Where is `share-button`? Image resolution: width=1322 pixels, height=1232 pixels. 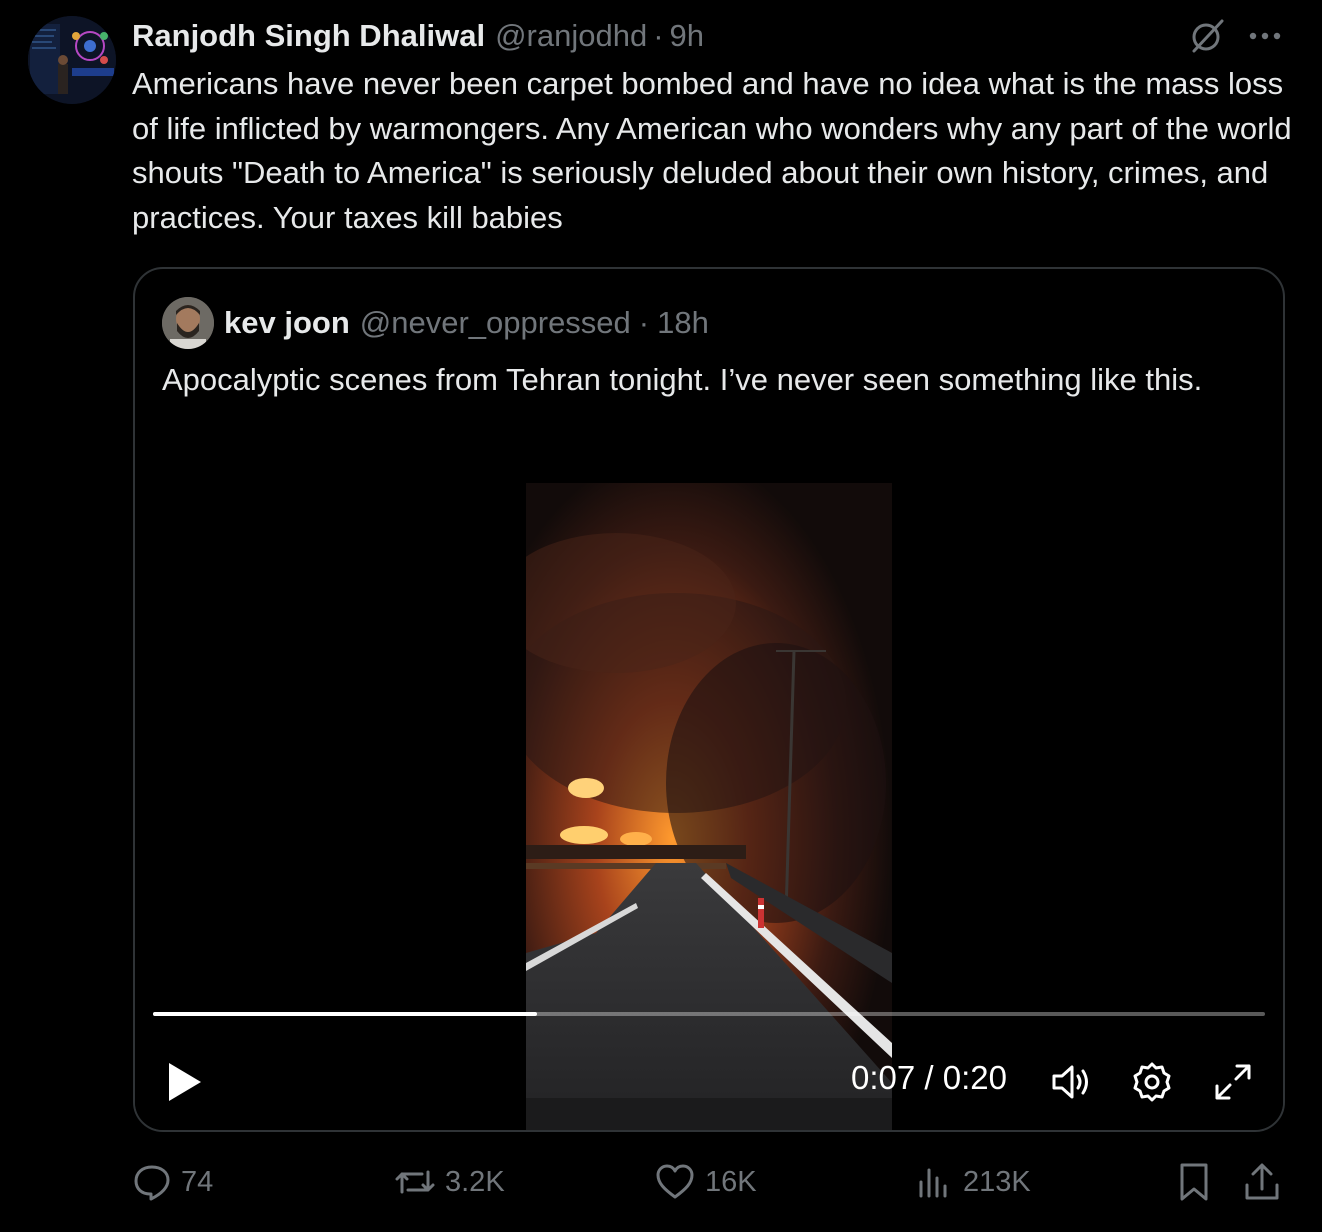 share-button is located at coordinates (1266, 1182).